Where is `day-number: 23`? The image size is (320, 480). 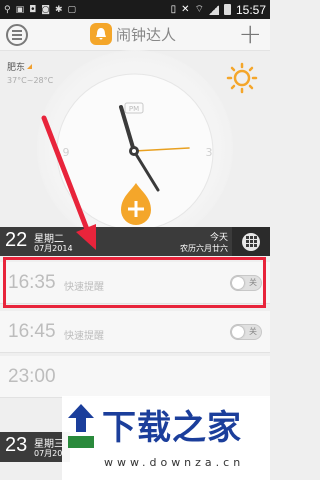 day-number: 23 is located at coordinates (16, 445).